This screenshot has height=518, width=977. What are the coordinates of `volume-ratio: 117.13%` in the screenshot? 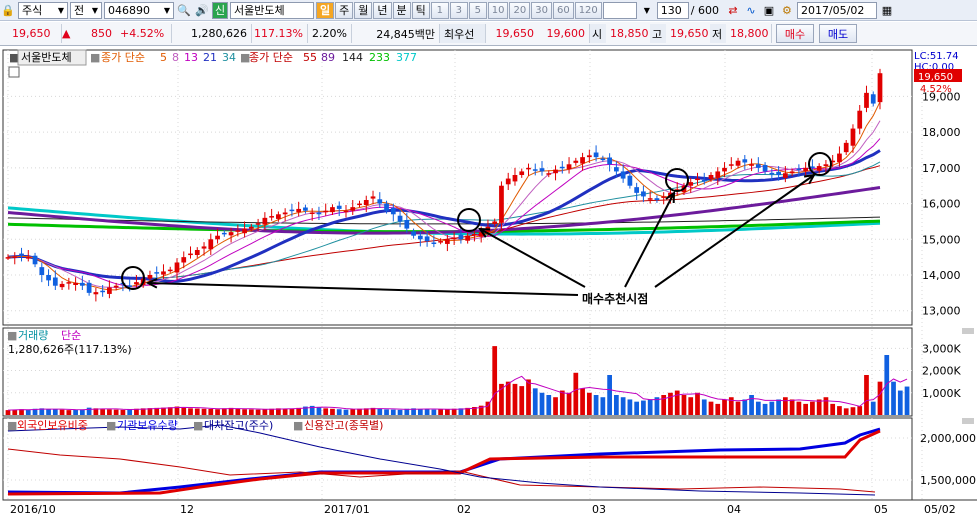 It's located at (280, 33).